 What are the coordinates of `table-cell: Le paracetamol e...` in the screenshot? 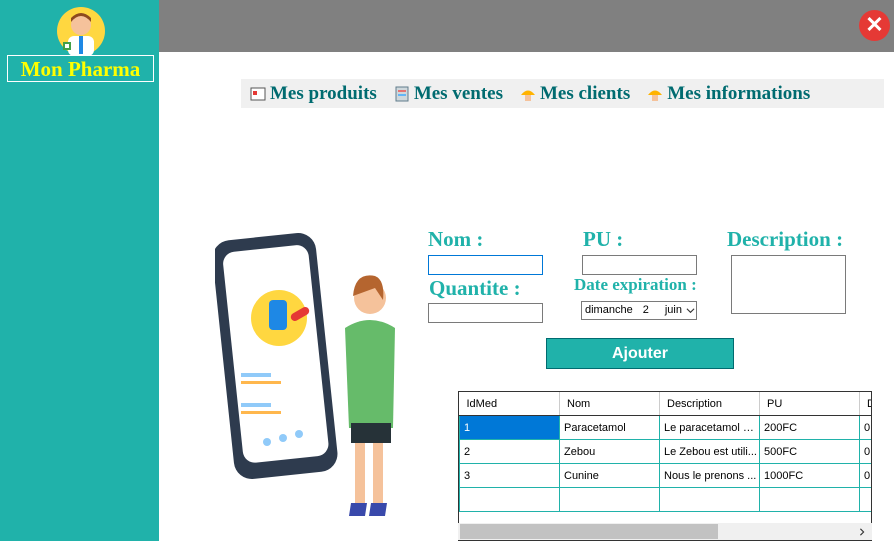 It's located at (709, 427).